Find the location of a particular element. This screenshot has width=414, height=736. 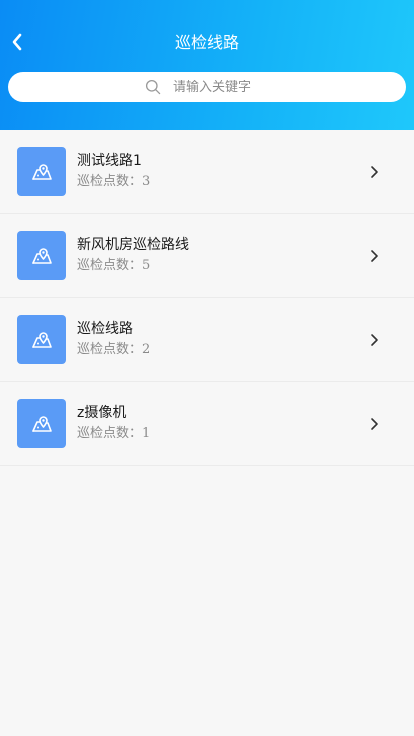

route-points: 巡检点数：1 is located at coordinates (113, 434).